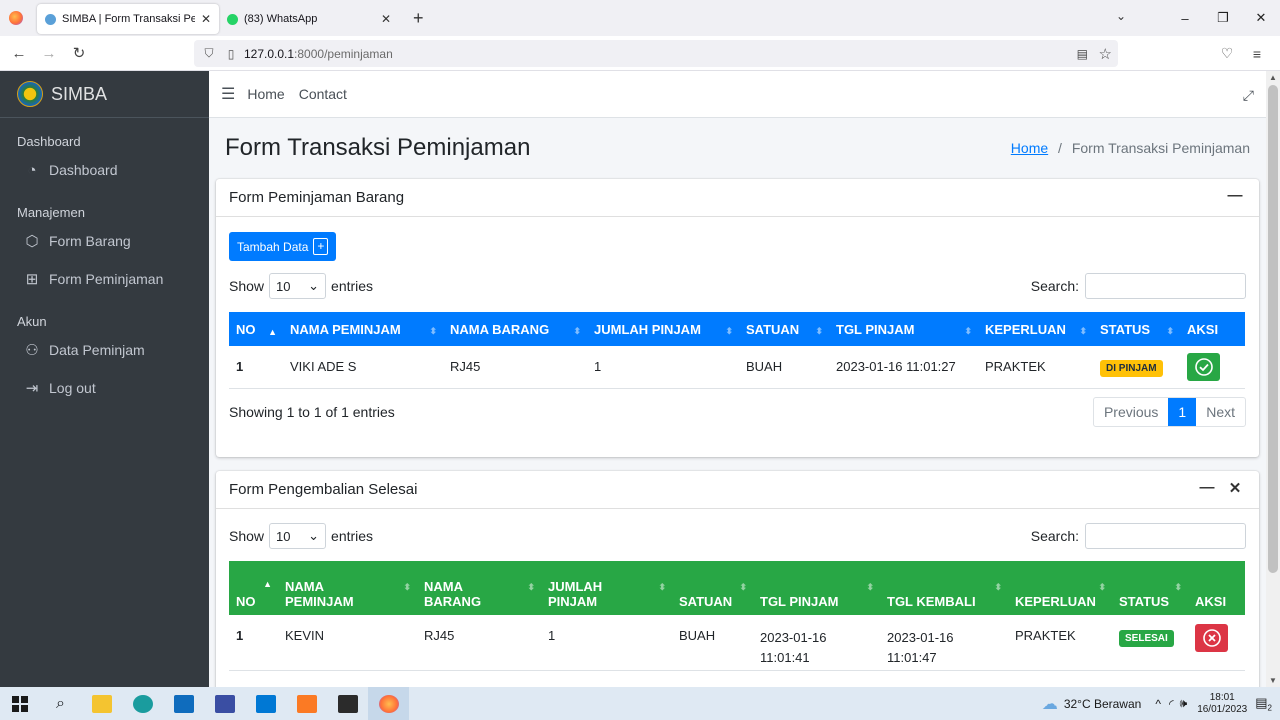  I want to click on sidebar-item-dashboard: ◔ Dashboard, so click(104, 170).